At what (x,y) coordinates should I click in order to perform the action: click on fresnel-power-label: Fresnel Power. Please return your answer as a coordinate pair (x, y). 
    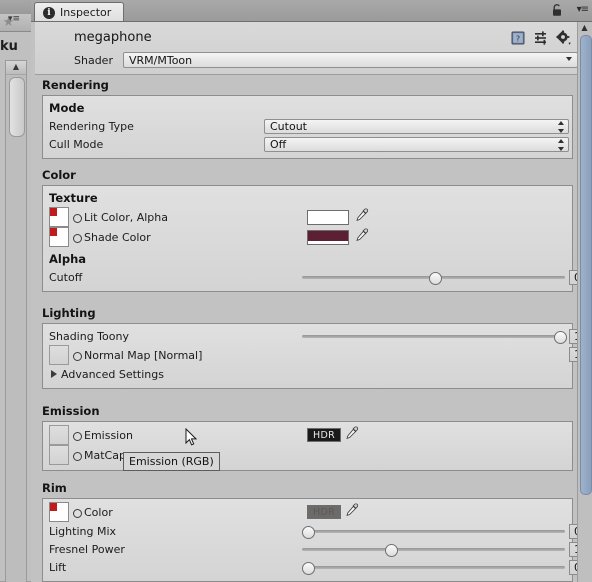
    Looking at the image, I should click on (87, 549).